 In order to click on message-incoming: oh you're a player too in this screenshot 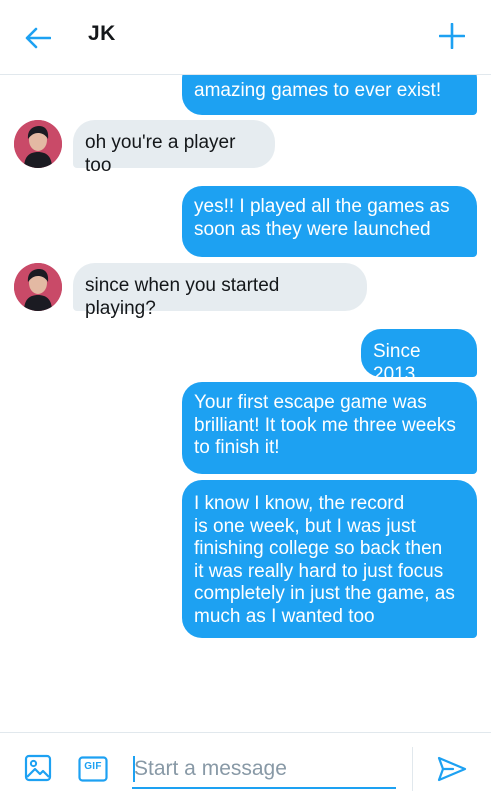, I will do `click(174, 148)`.